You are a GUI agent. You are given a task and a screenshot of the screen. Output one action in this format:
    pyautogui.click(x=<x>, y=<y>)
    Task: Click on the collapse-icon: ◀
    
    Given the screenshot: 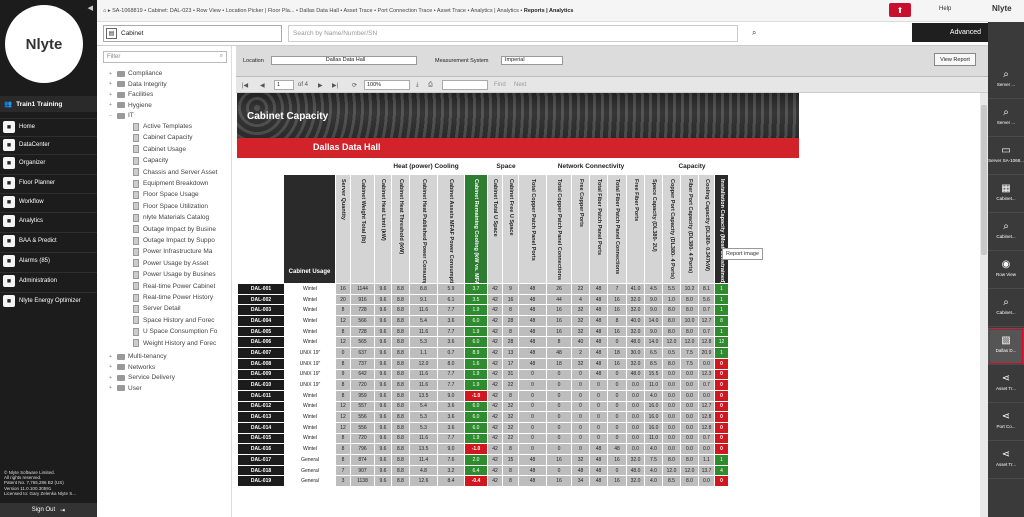 What is the action you would take?
    pyautogui.click(x=90, y=8)
    